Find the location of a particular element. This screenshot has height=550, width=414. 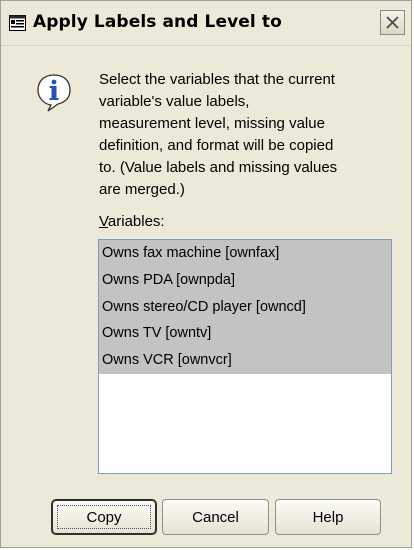

list-item: Owns PDA [ownpda] is located at coordinates (245, 280).